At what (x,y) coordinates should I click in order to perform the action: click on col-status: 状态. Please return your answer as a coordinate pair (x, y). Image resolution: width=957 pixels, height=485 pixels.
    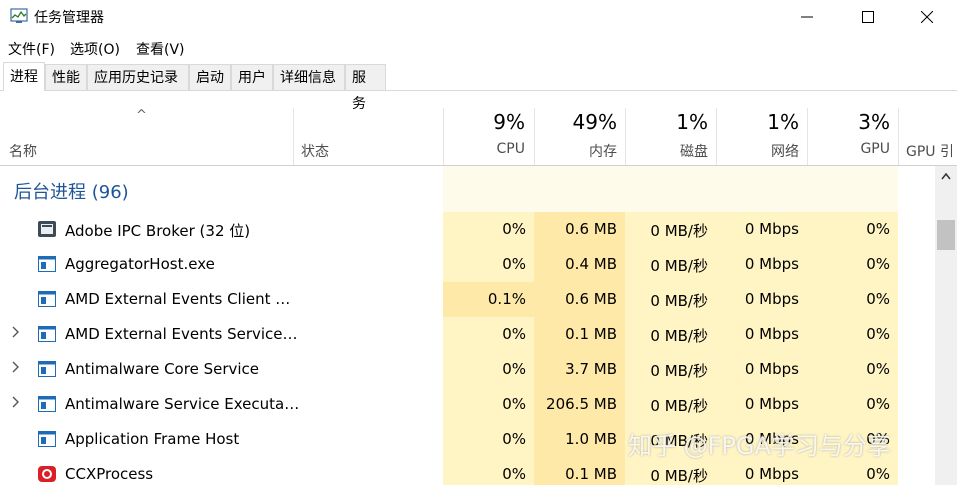
    Looking at the image, I should click on (315, 151).